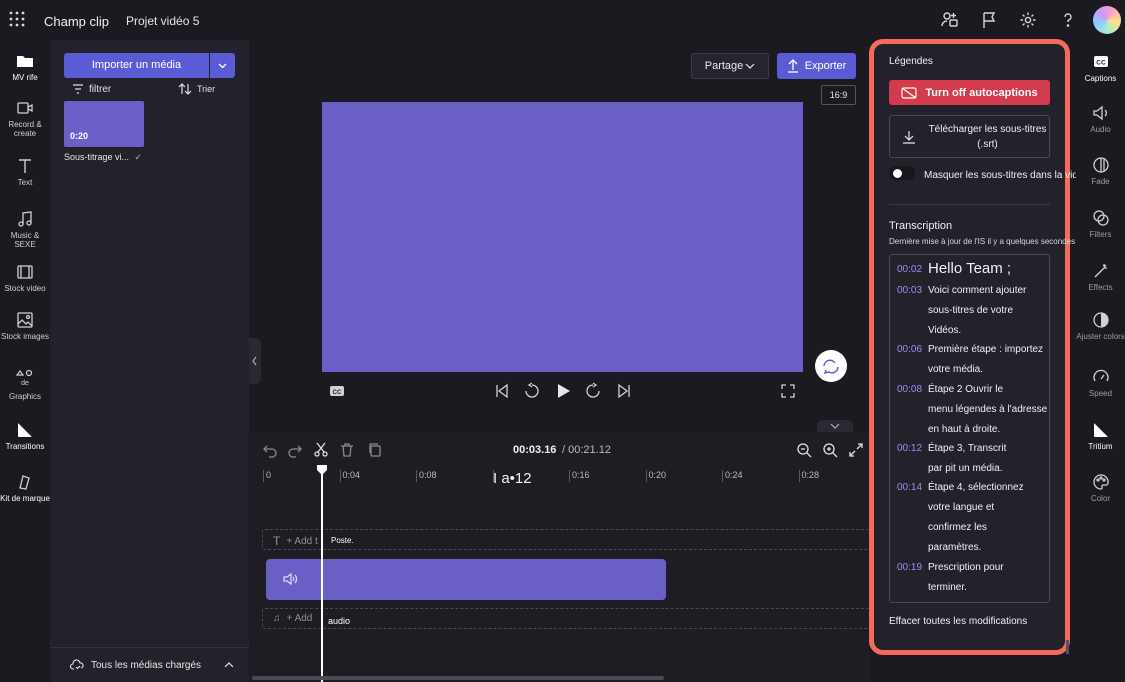  Describe the element at coordinates (1028, 20) in the screenshot. I see `settings-gear-icon` at that location.